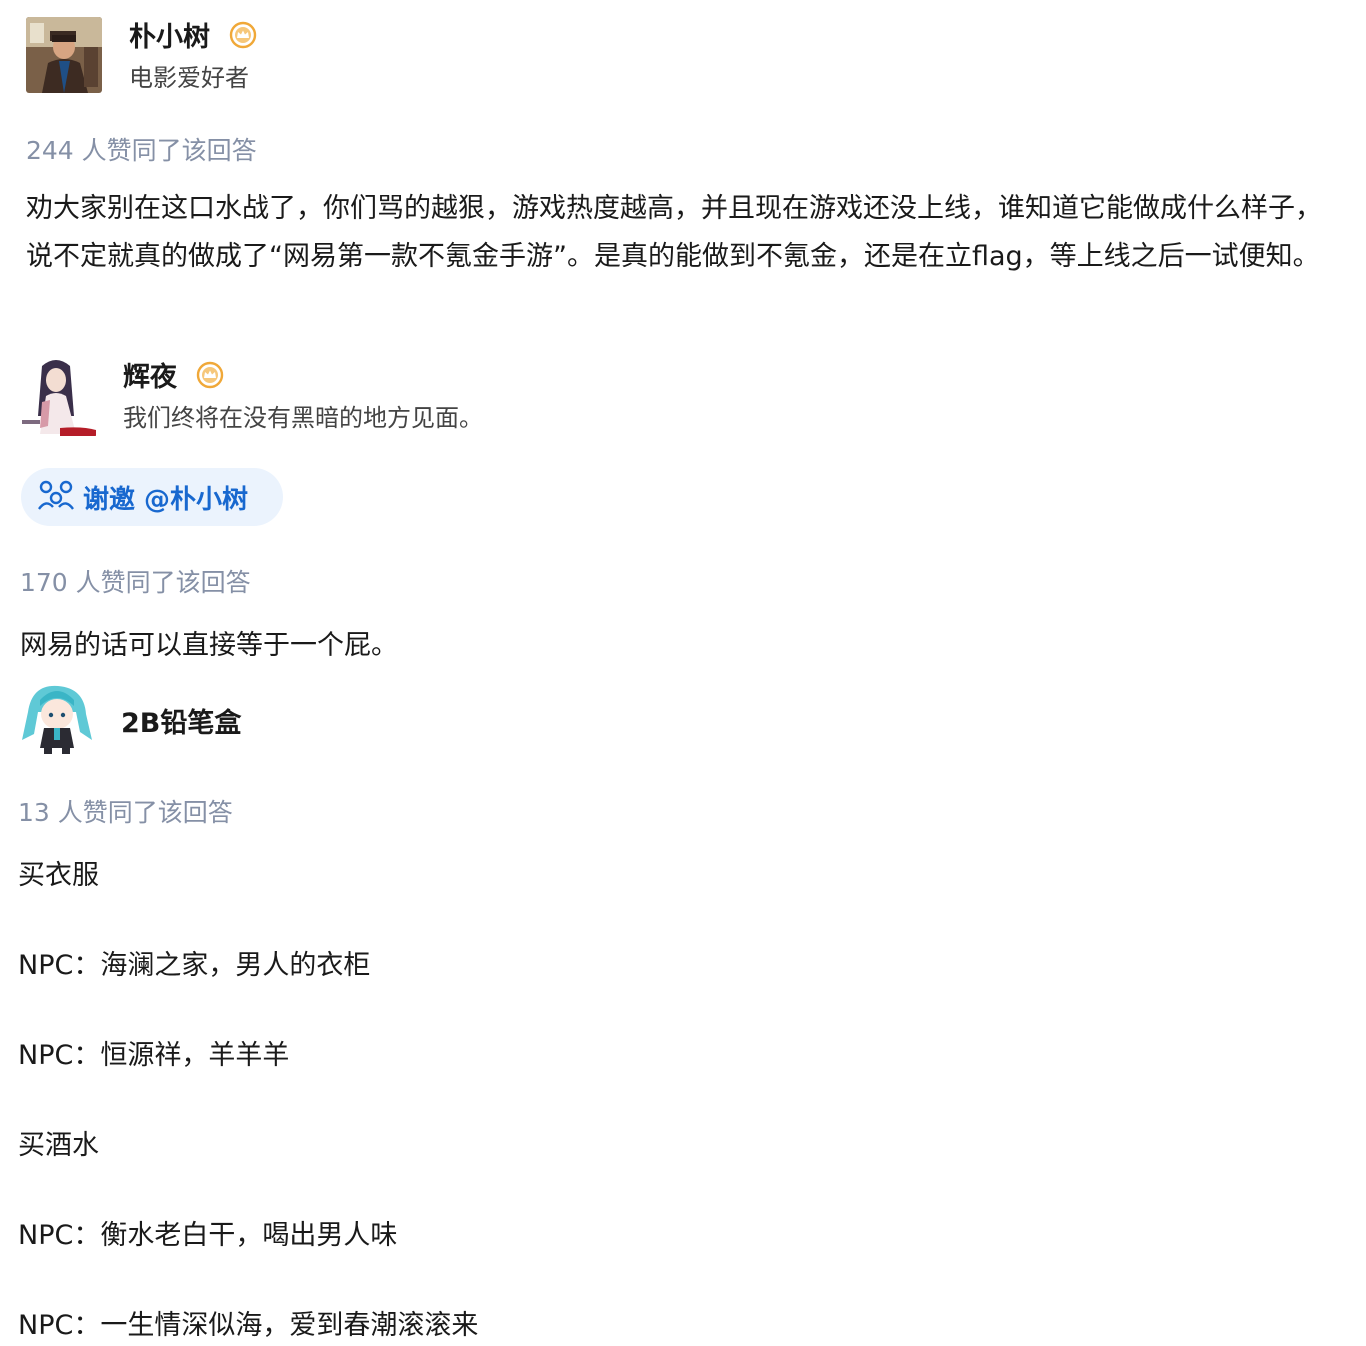 The image size is (1366, 1346). What do you see at coordinates (58, 875) in the screenshot?
I see `answer-line: 买衣服` at bounding box center [58, 875].